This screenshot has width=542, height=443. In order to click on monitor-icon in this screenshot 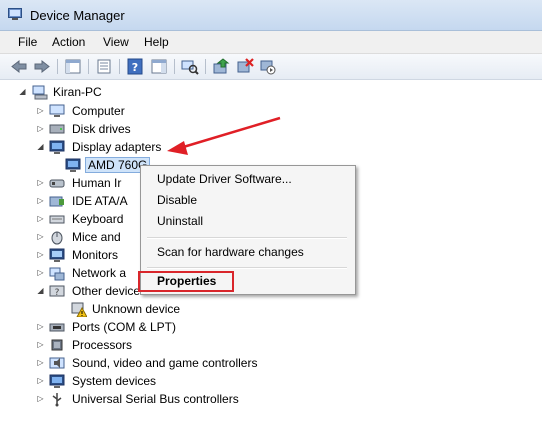, I will do `click(57, 255)`.